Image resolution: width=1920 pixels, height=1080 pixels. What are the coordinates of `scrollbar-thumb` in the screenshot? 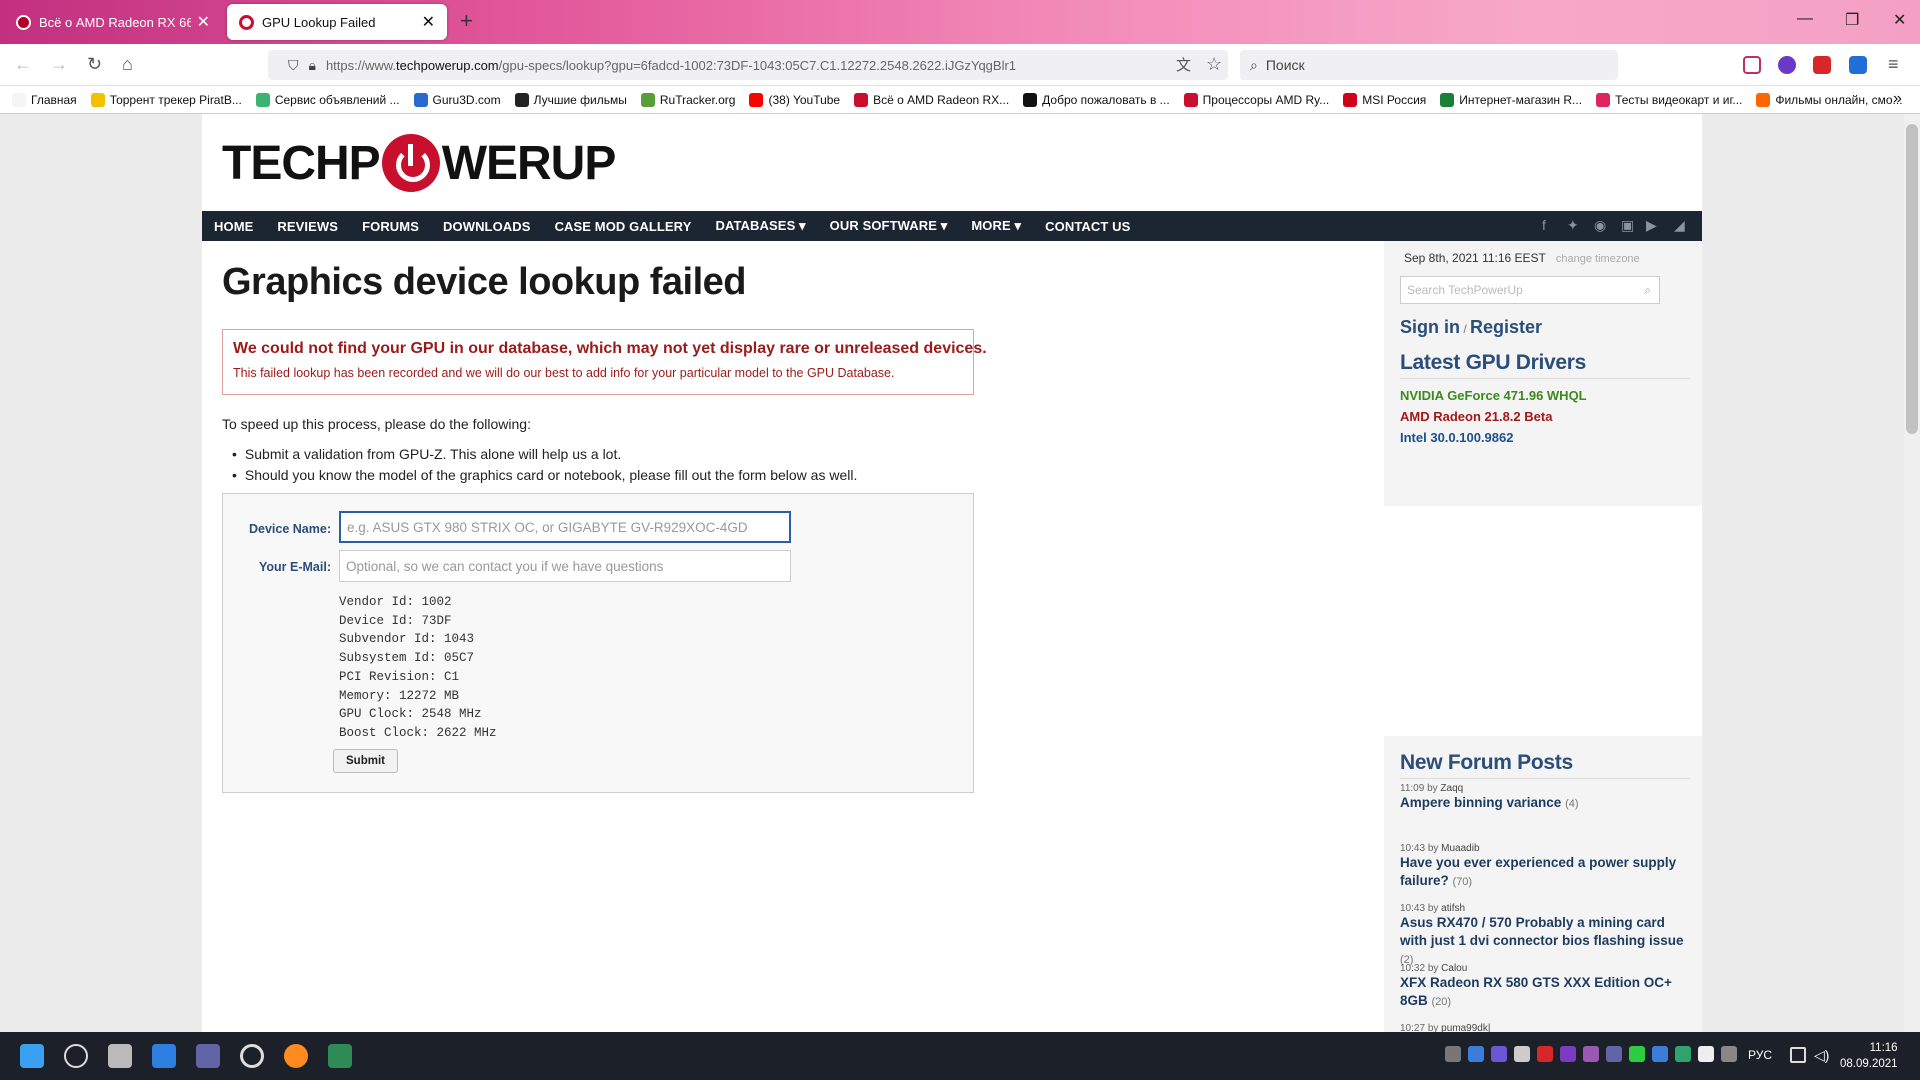 It's located at (1912, 279).